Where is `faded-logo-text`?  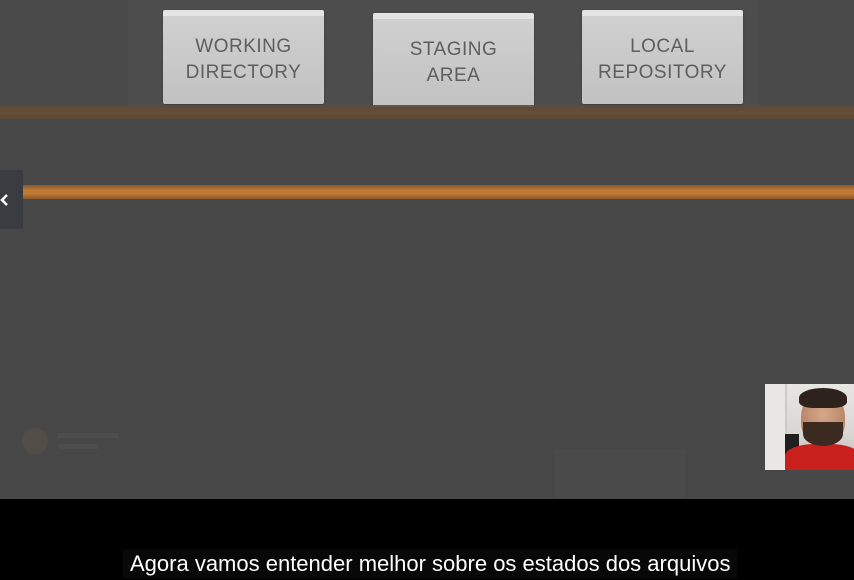 faded-logo-text is located at coordinates (88, 435).